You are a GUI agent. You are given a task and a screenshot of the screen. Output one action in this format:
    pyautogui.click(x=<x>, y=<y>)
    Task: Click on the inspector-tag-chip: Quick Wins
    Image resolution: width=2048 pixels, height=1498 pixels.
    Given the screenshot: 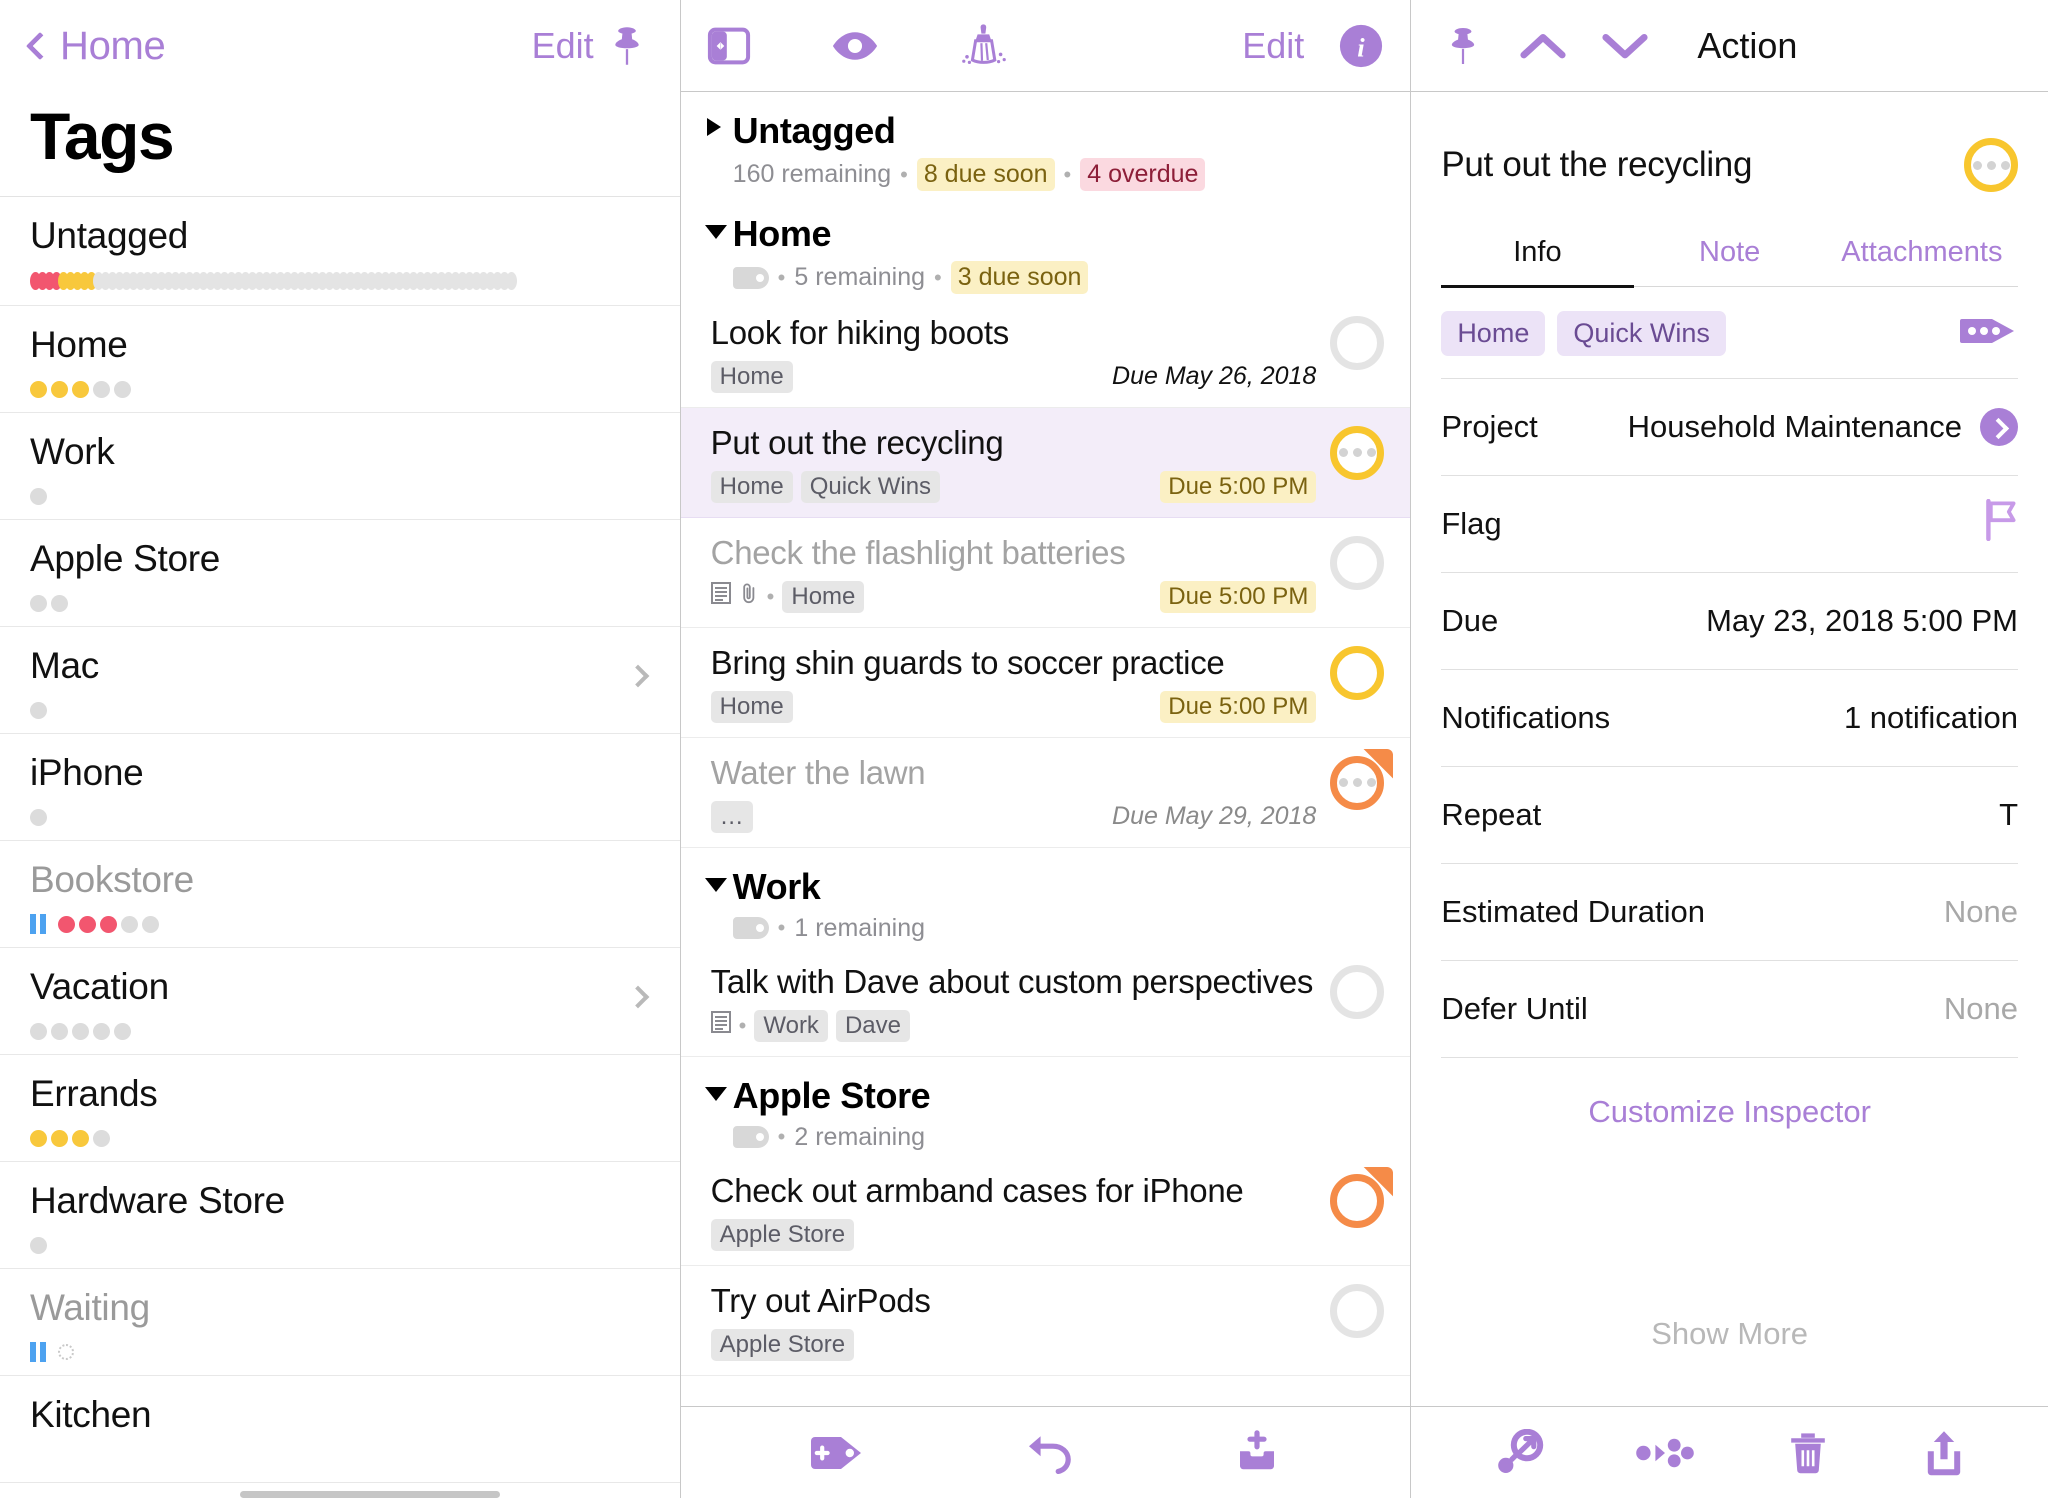 What is the action you would take?
    pyautogui.click(x=1641, y=333)
    